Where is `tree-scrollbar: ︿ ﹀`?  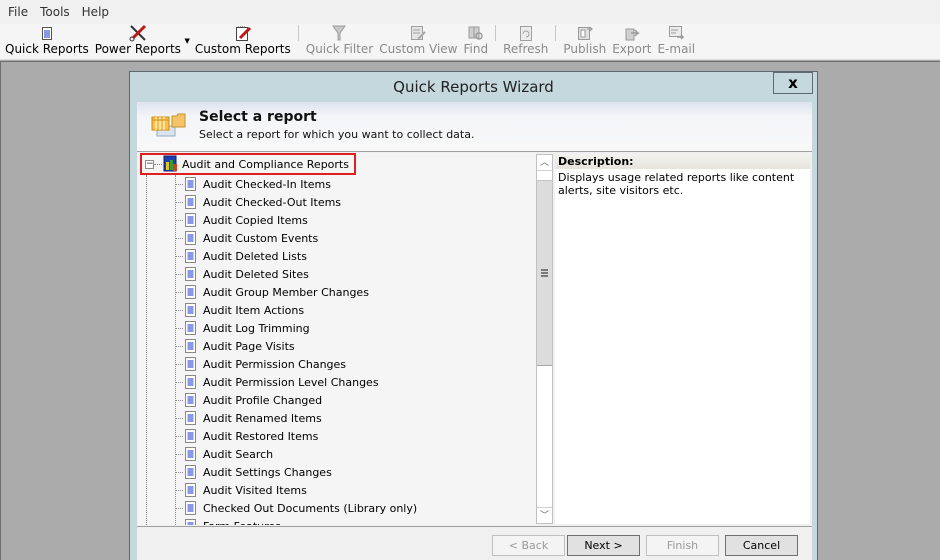
tree-scrollbar: ︿ ﹀ is located at coordinates (544, 339).